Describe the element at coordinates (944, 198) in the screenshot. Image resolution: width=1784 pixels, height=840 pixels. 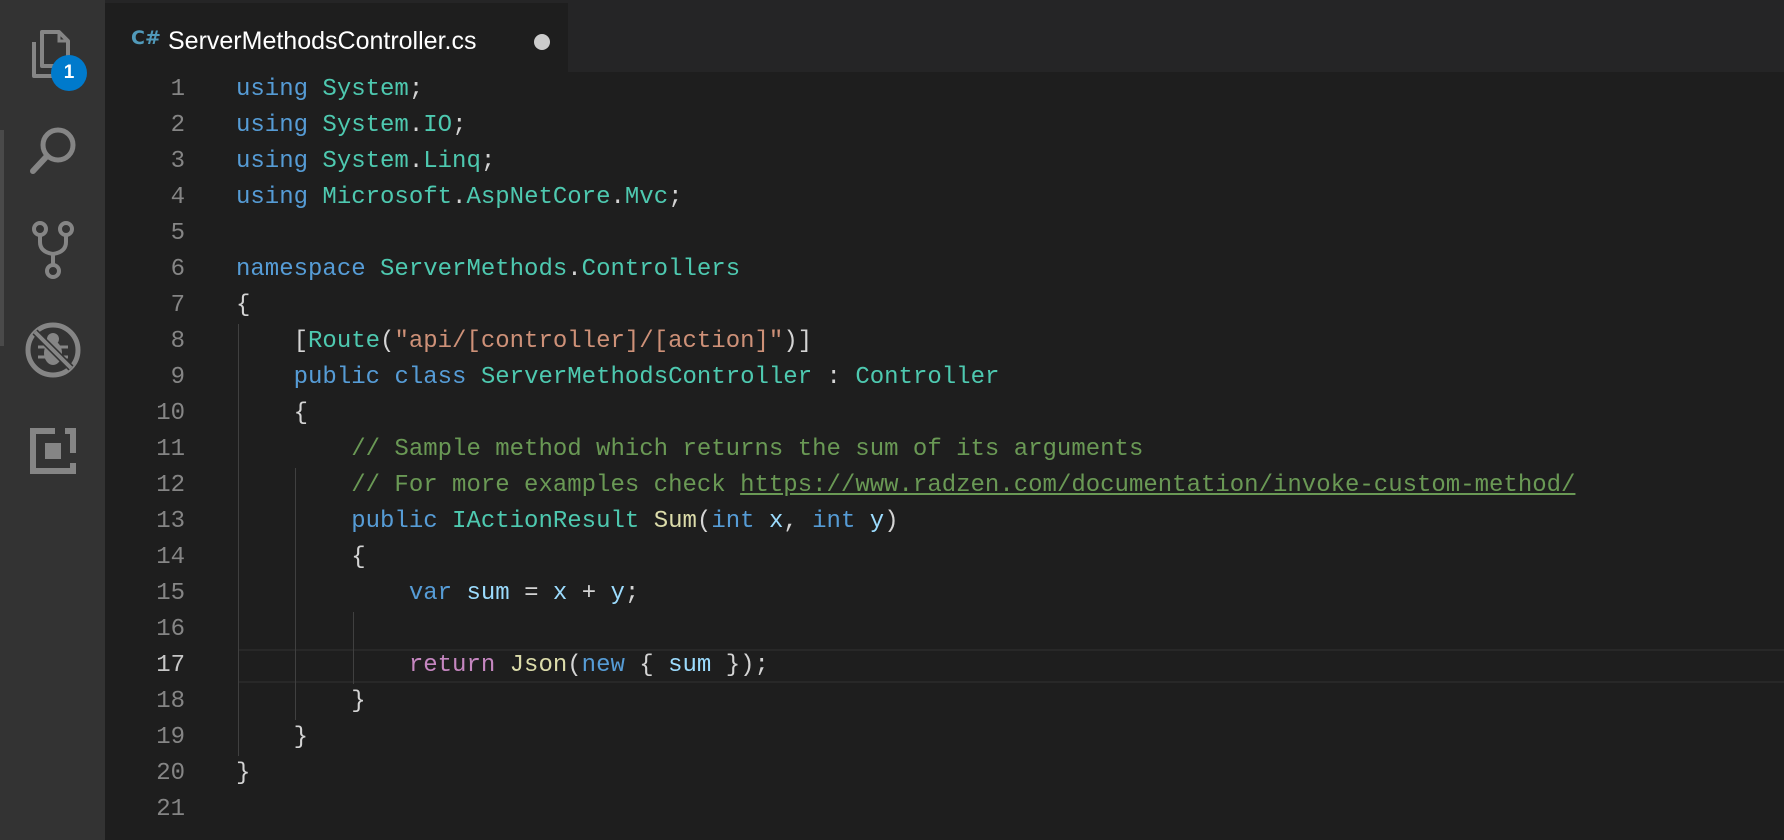
I see `code-line: 4 using Microsoft.AspNetCore.Mvc;` at that location.